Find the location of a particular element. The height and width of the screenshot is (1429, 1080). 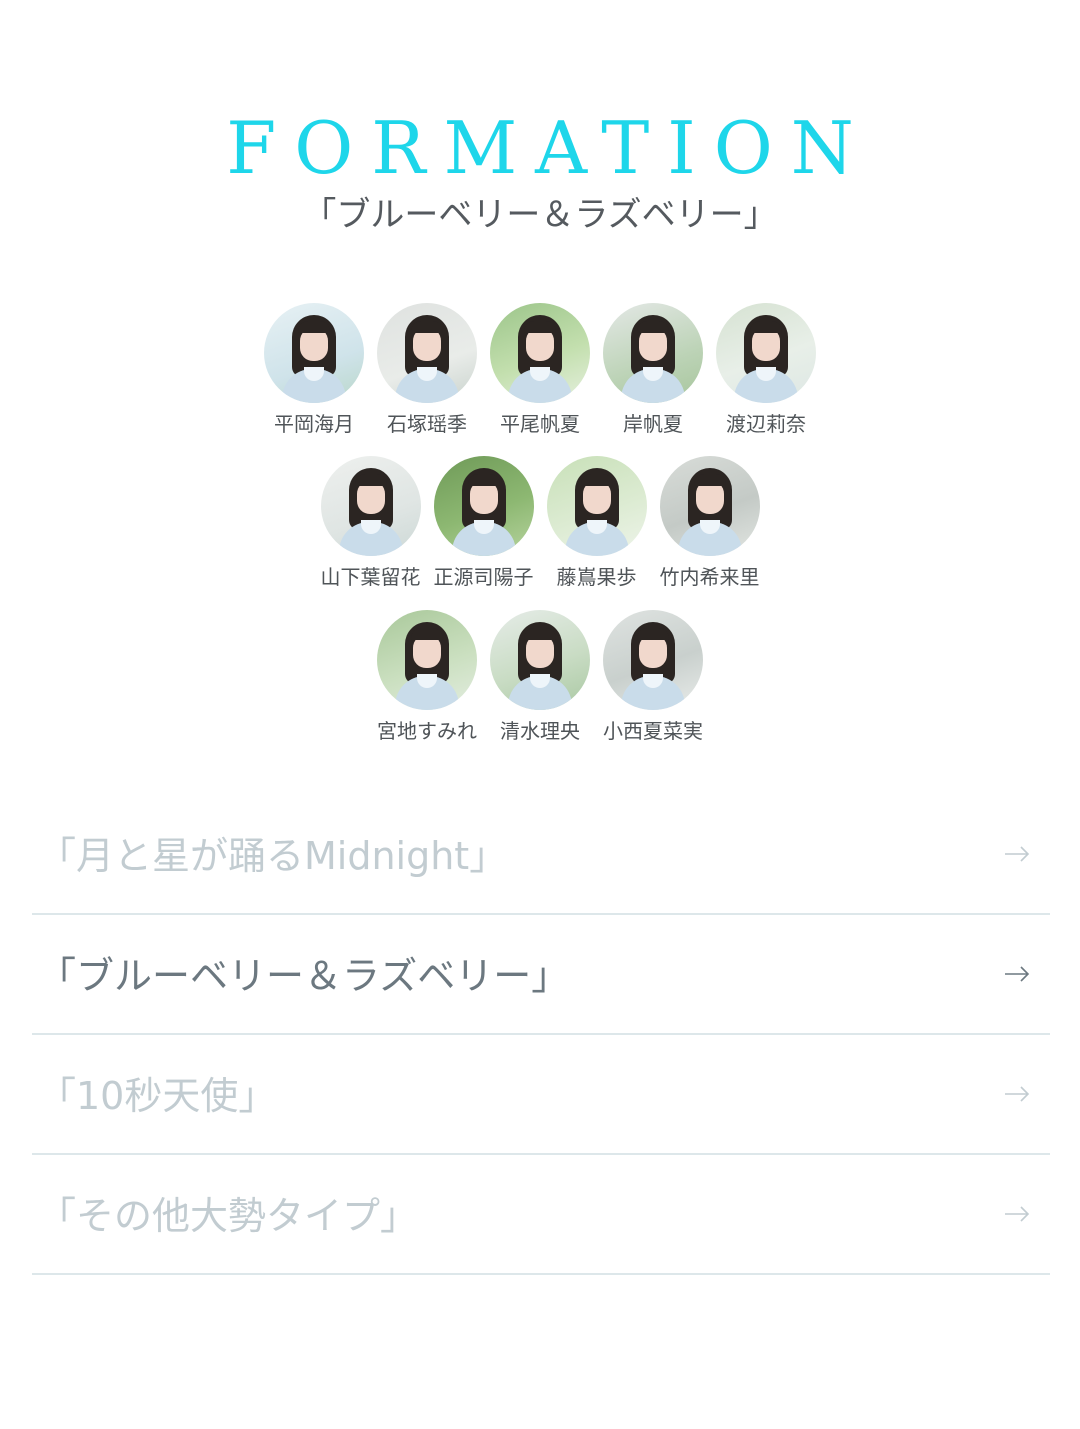

member-name: 宮地すみれ is located at coordinates (427, 731).